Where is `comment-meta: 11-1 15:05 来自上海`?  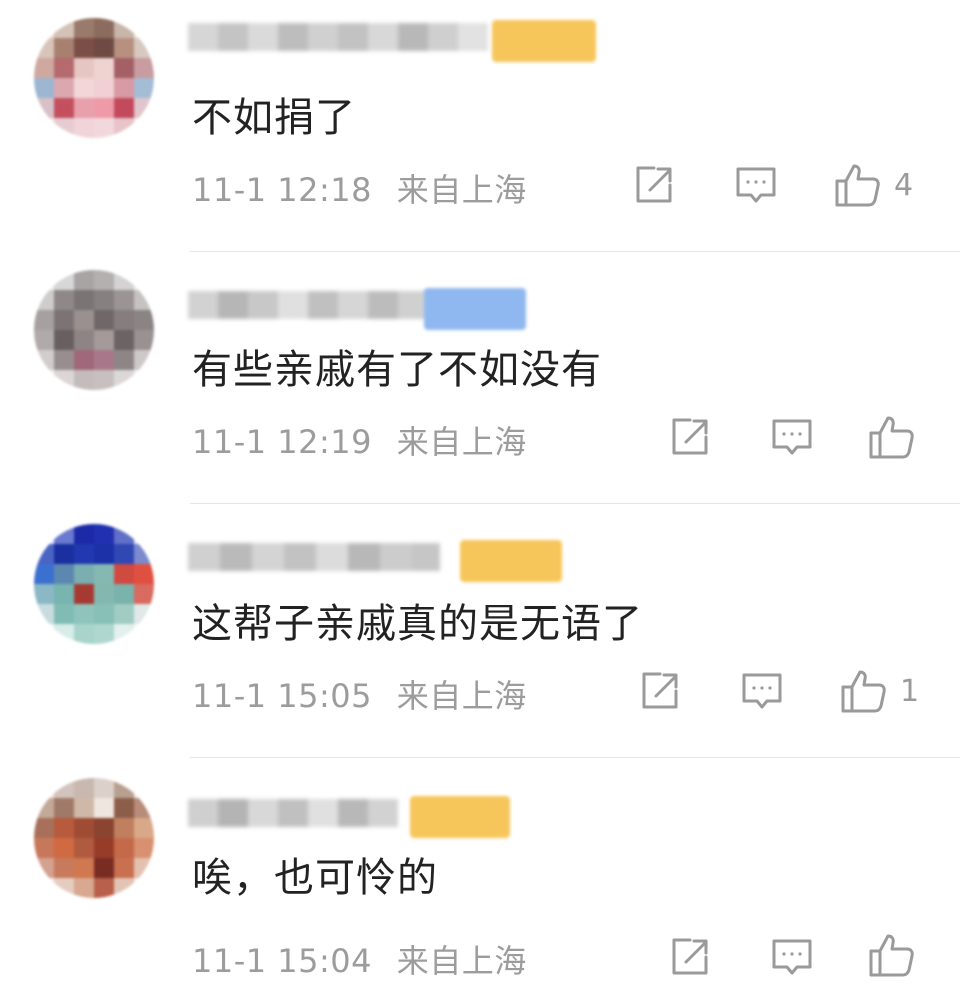 comment-meta: 11-1 15:05 来自上海 is located at coordinates (359, 694).